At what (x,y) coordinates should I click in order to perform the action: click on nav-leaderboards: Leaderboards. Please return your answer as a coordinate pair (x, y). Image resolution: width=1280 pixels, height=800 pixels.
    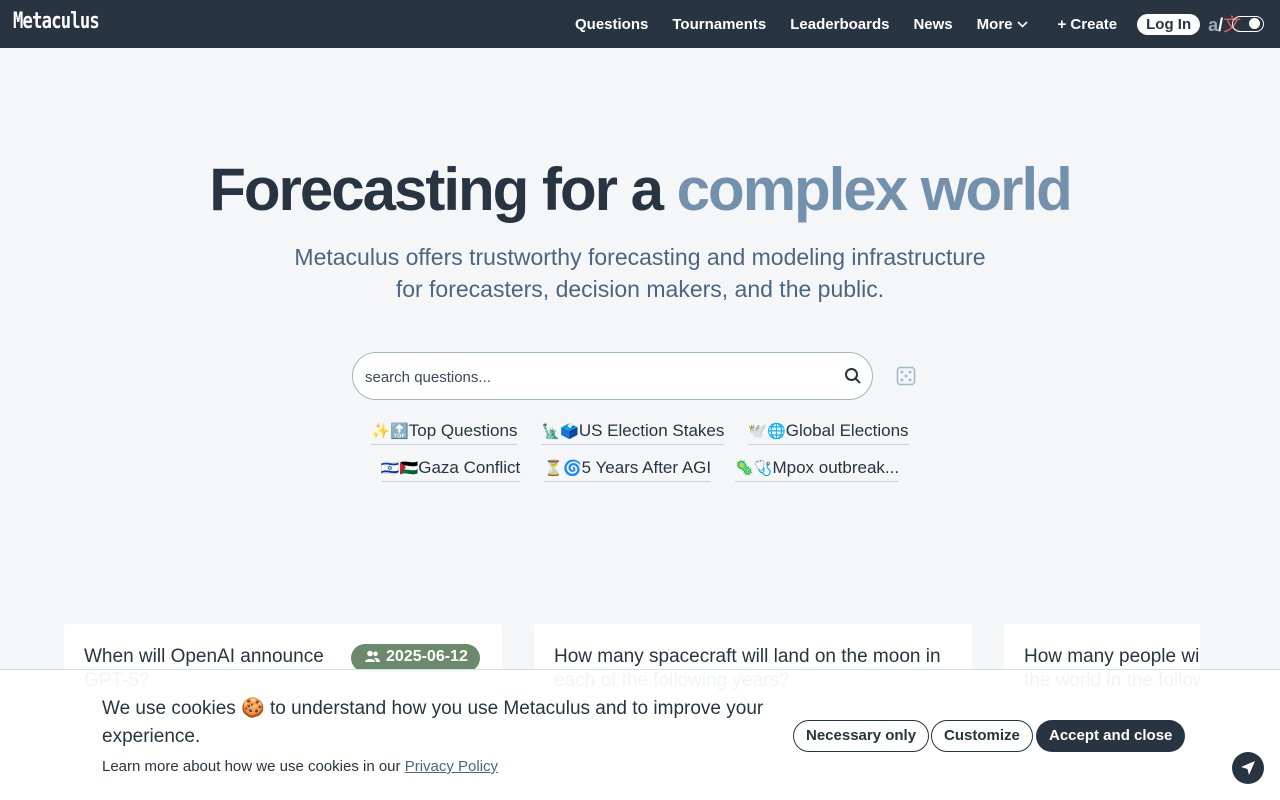
    Looking at the image, I should click on (839, 24).